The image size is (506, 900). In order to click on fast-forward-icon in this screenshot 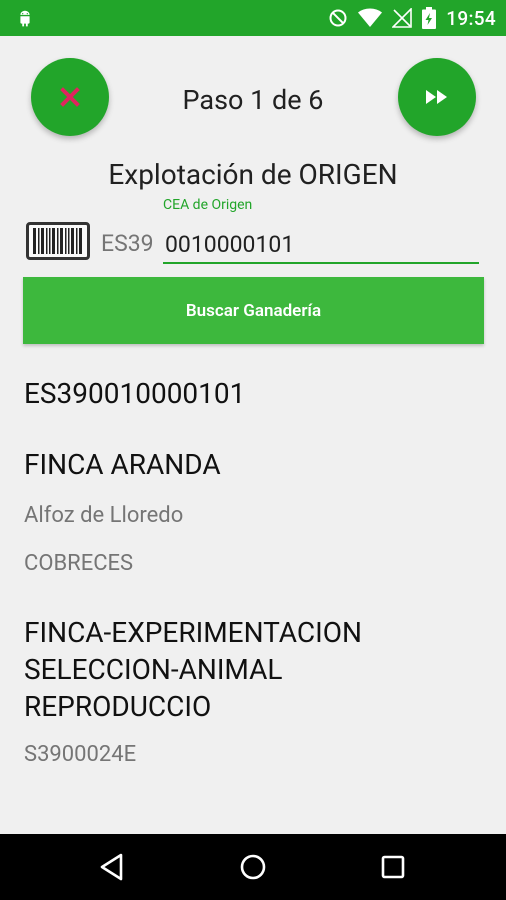, I will do `click(436, 97)`.